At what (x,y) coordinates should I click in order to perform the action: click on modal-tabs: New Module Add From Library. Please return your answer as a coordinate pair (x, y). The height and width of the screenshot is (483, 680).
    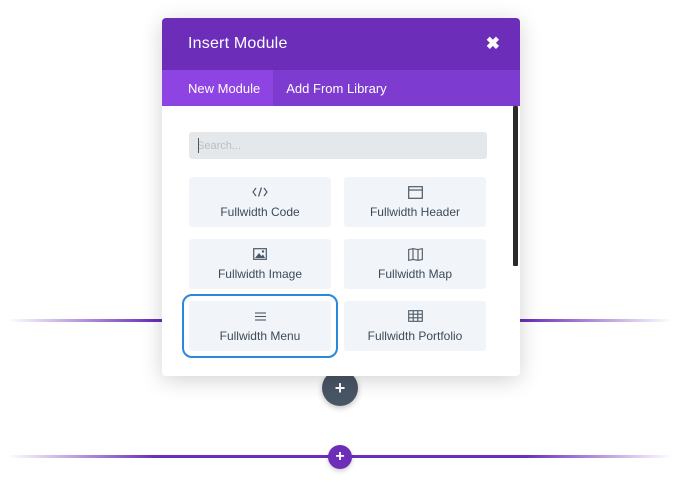
    Looking at the image, I should click on (341, 88).